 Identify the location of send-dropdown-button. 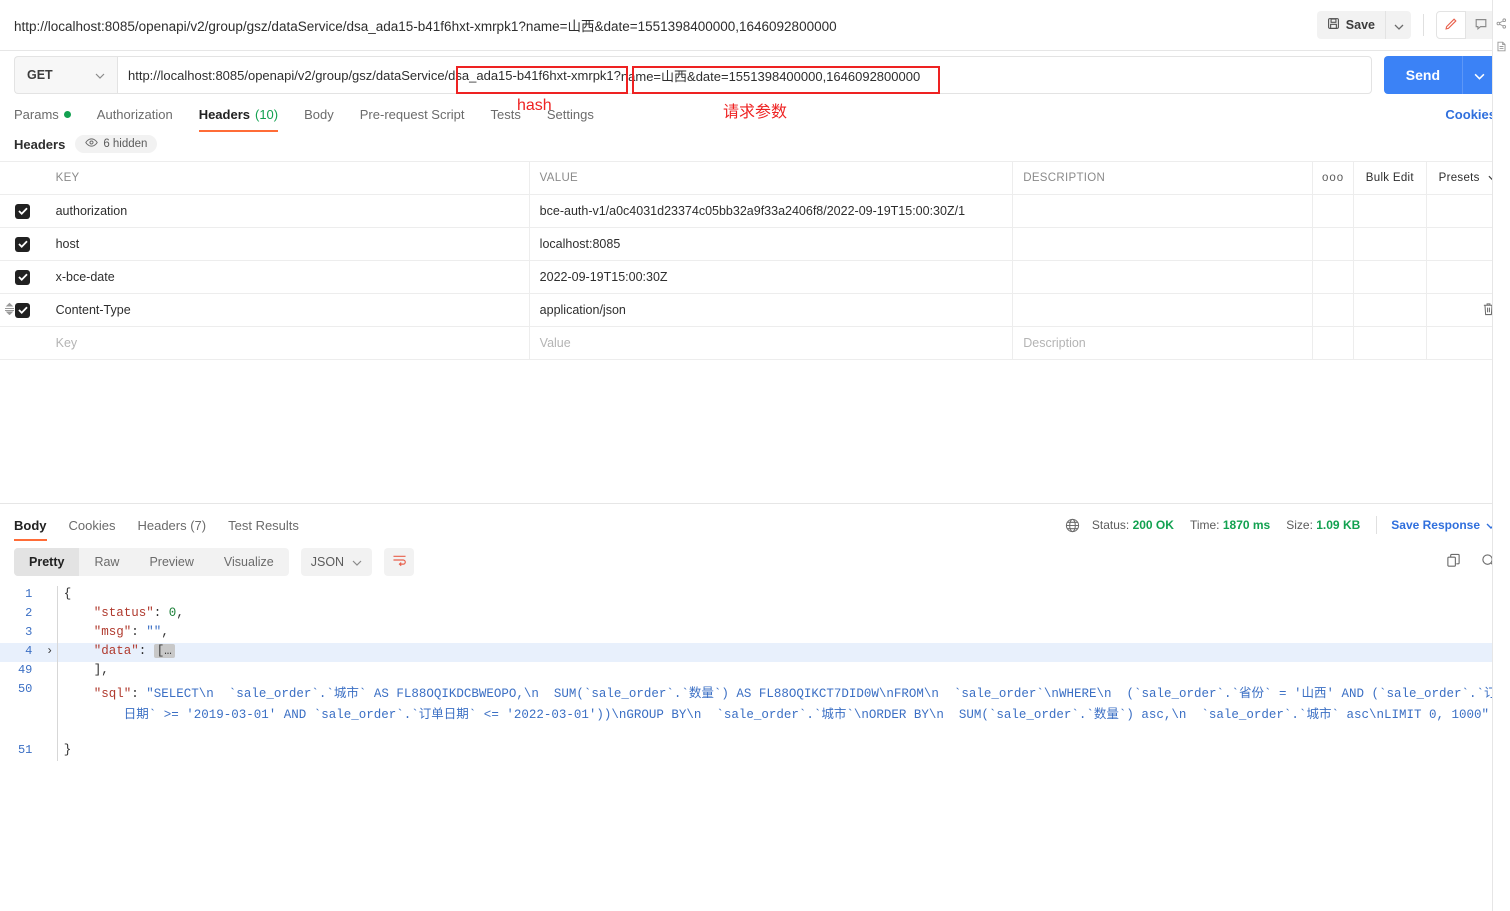
(1479, 75).